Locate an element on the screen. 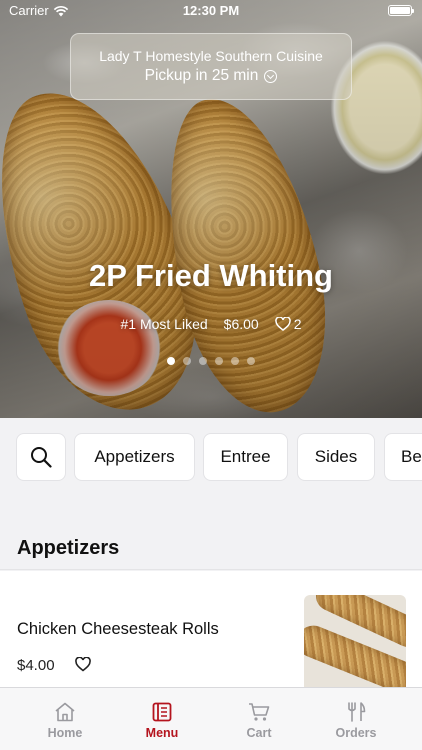 This screenshot has height=750, width=422. likes-count: 2 is located at coordinates (297, 324).